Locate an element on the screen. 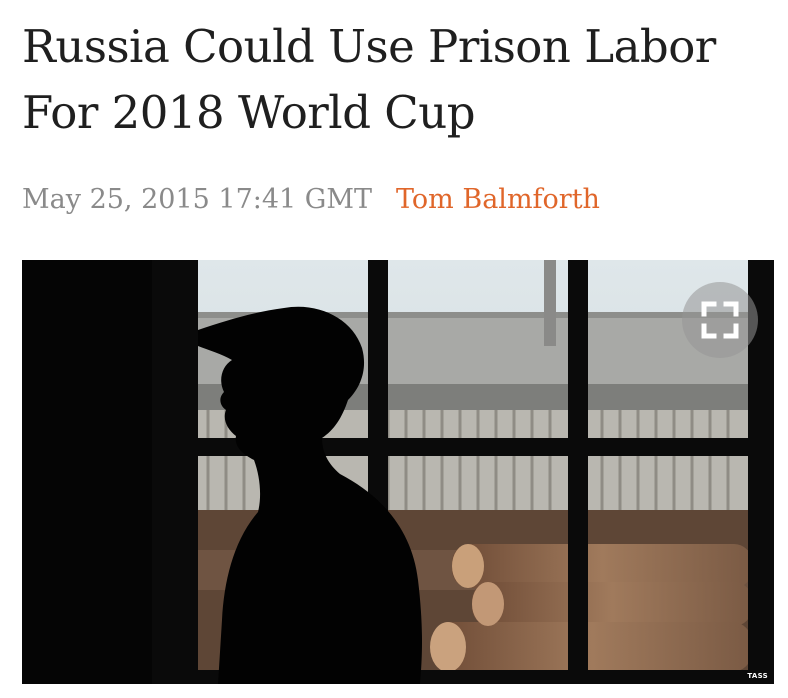 The width and height of the screenshot is (788, 698). article-meta: May 25, 2015 17:41 GMT Tom Balmforth is located at coordinates (311, 200).